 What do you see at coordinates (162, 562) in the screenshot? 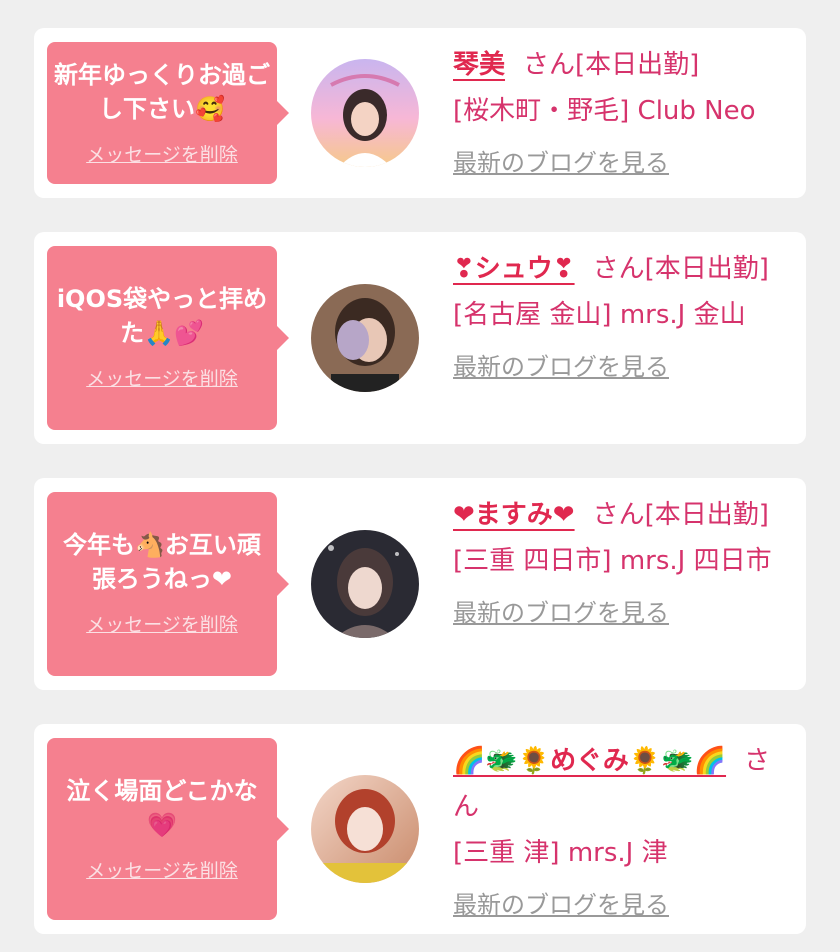
I see `message-text: 今年も🐴お互い頑張ろうねっ❤` at bounding box center [162, 562].